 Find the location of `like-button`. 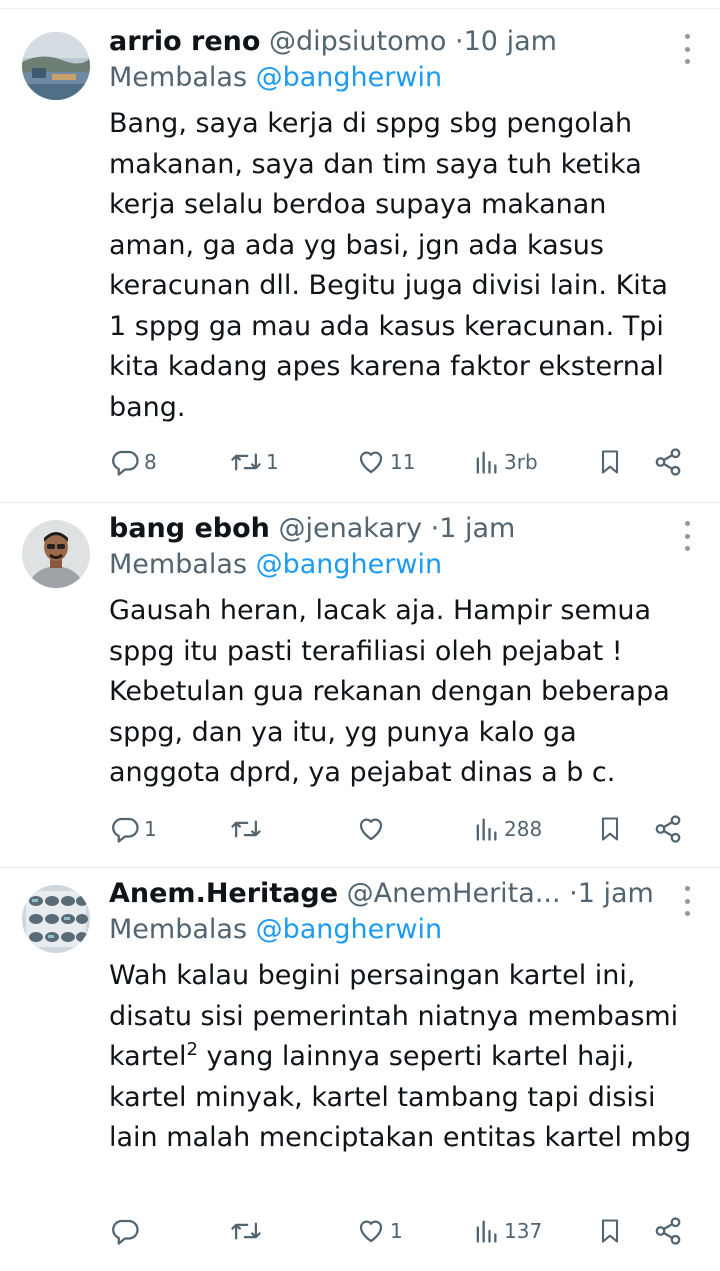

like-button is located at coordinates (373, 829).